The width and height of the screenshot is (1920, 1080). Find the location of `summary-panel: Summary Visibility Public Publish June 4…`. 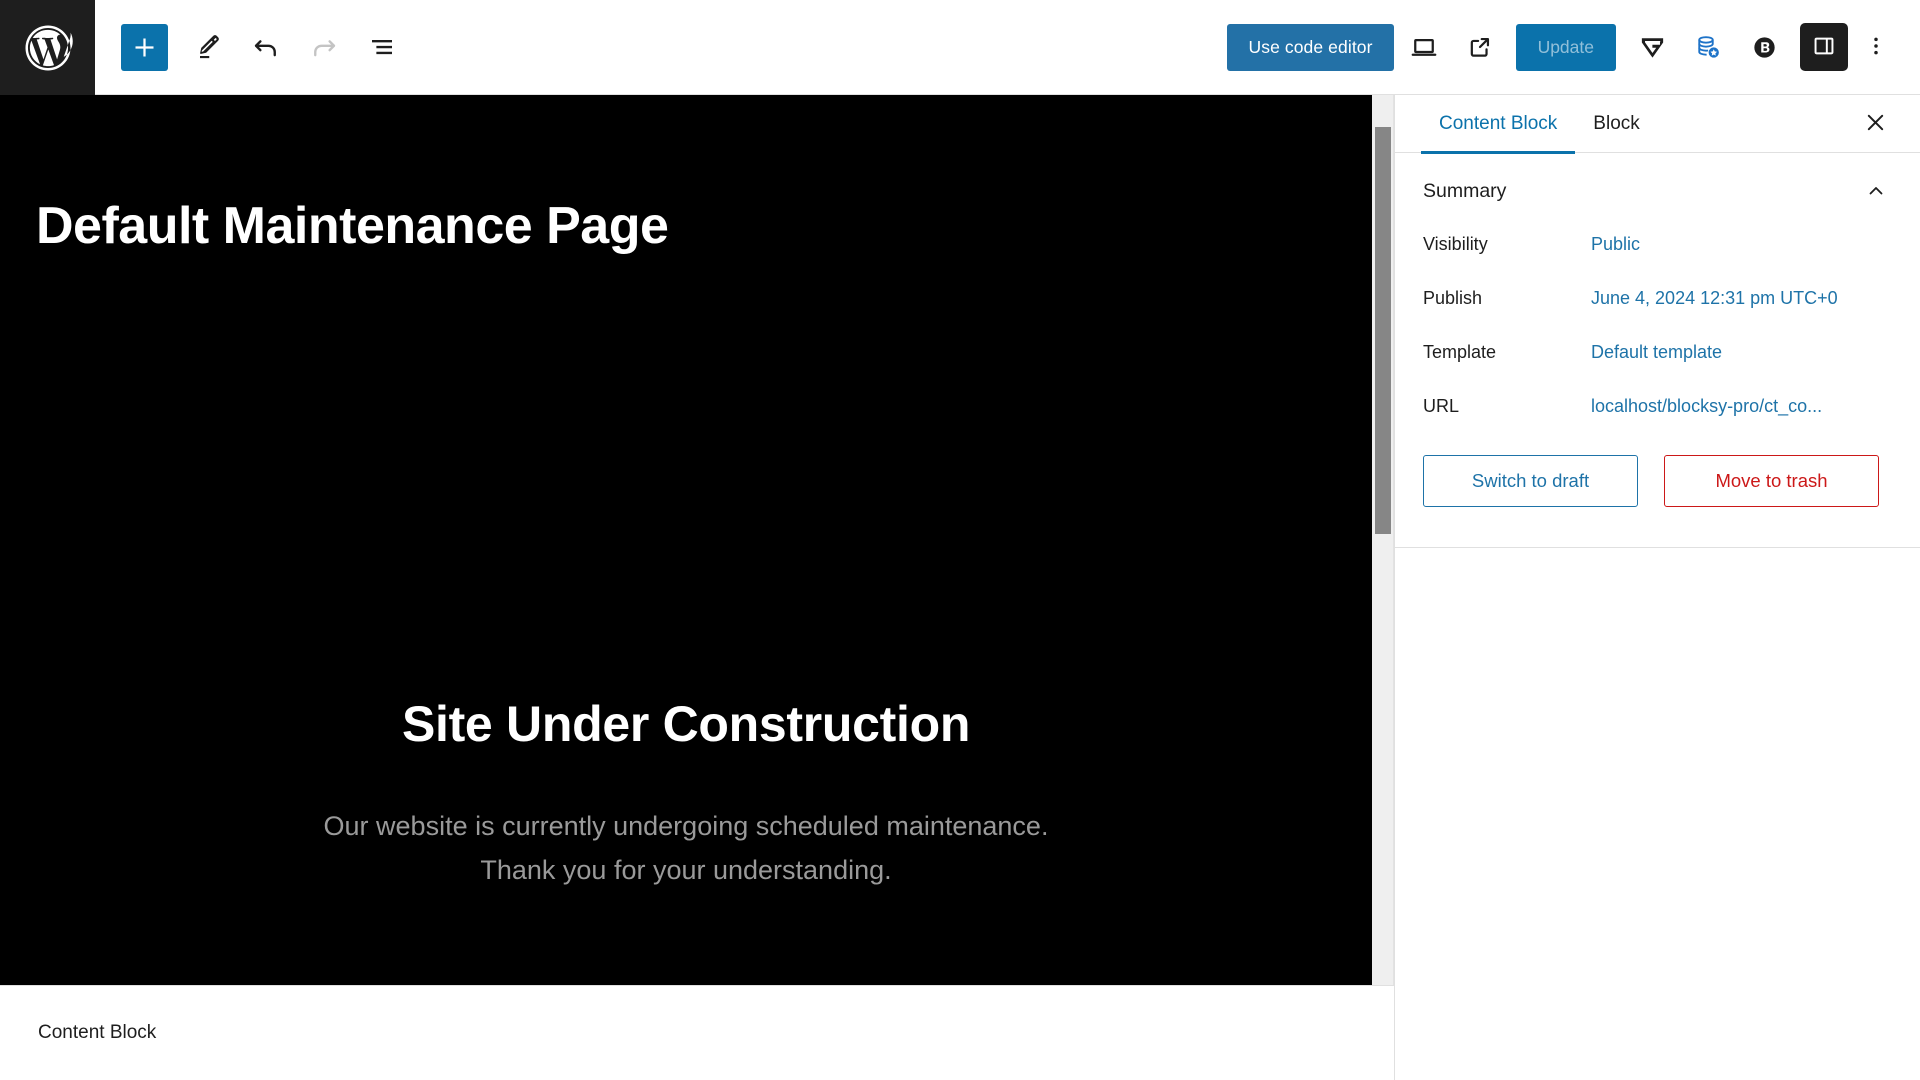

summary-panel: Summary Visibility Public Publish June 4… is located at coordinates (1657, 351).